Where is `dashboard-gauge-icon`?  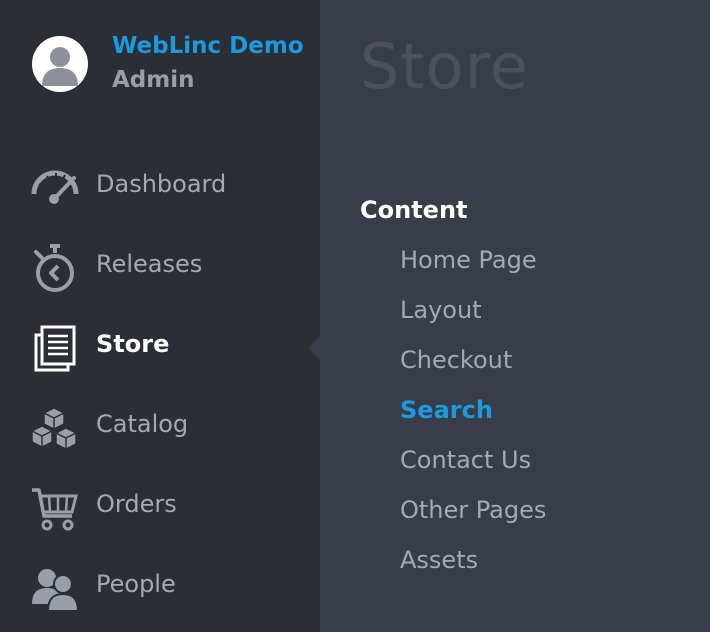
dashboard-gauge-icon is located at coordinates (55, 187).